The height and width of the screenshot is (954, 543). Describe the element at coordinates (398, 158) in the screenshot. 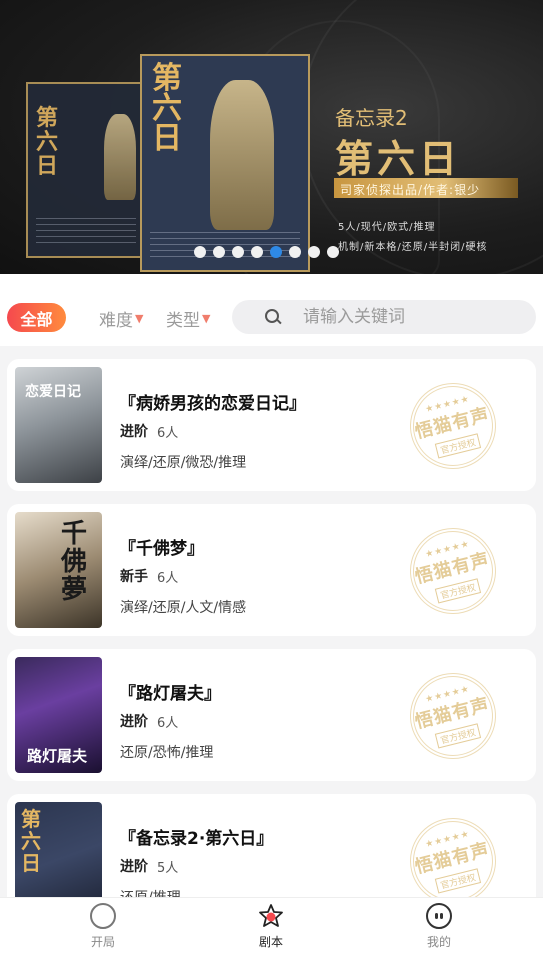

I see `banner-title: 第六日` at that location.